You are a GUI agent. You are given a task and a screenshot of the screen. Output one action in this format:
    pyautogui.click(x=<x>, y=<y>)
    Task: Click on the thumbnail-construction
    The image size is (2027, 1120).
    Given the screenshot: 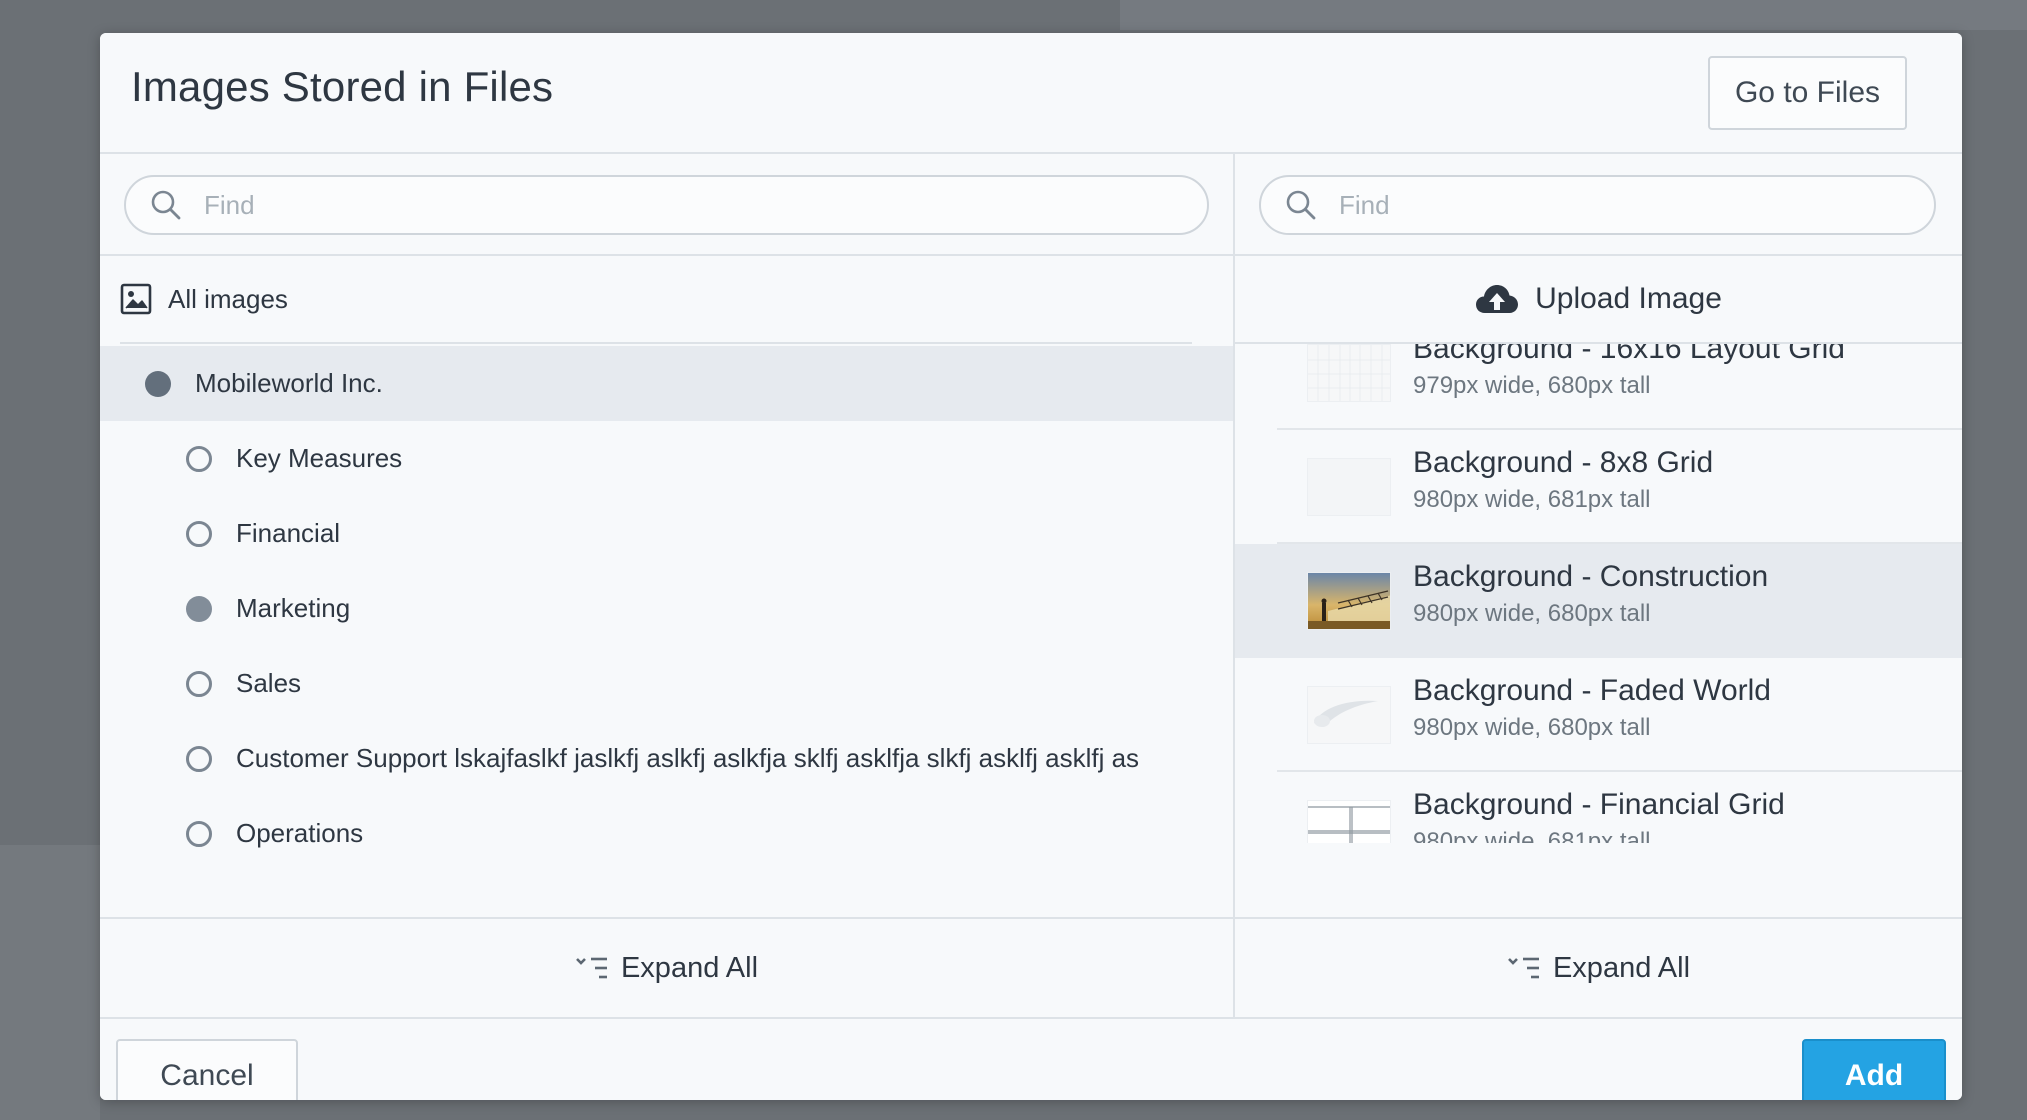 What is the action you would take?
    pyautogui.click(x=1349, y=601)
    